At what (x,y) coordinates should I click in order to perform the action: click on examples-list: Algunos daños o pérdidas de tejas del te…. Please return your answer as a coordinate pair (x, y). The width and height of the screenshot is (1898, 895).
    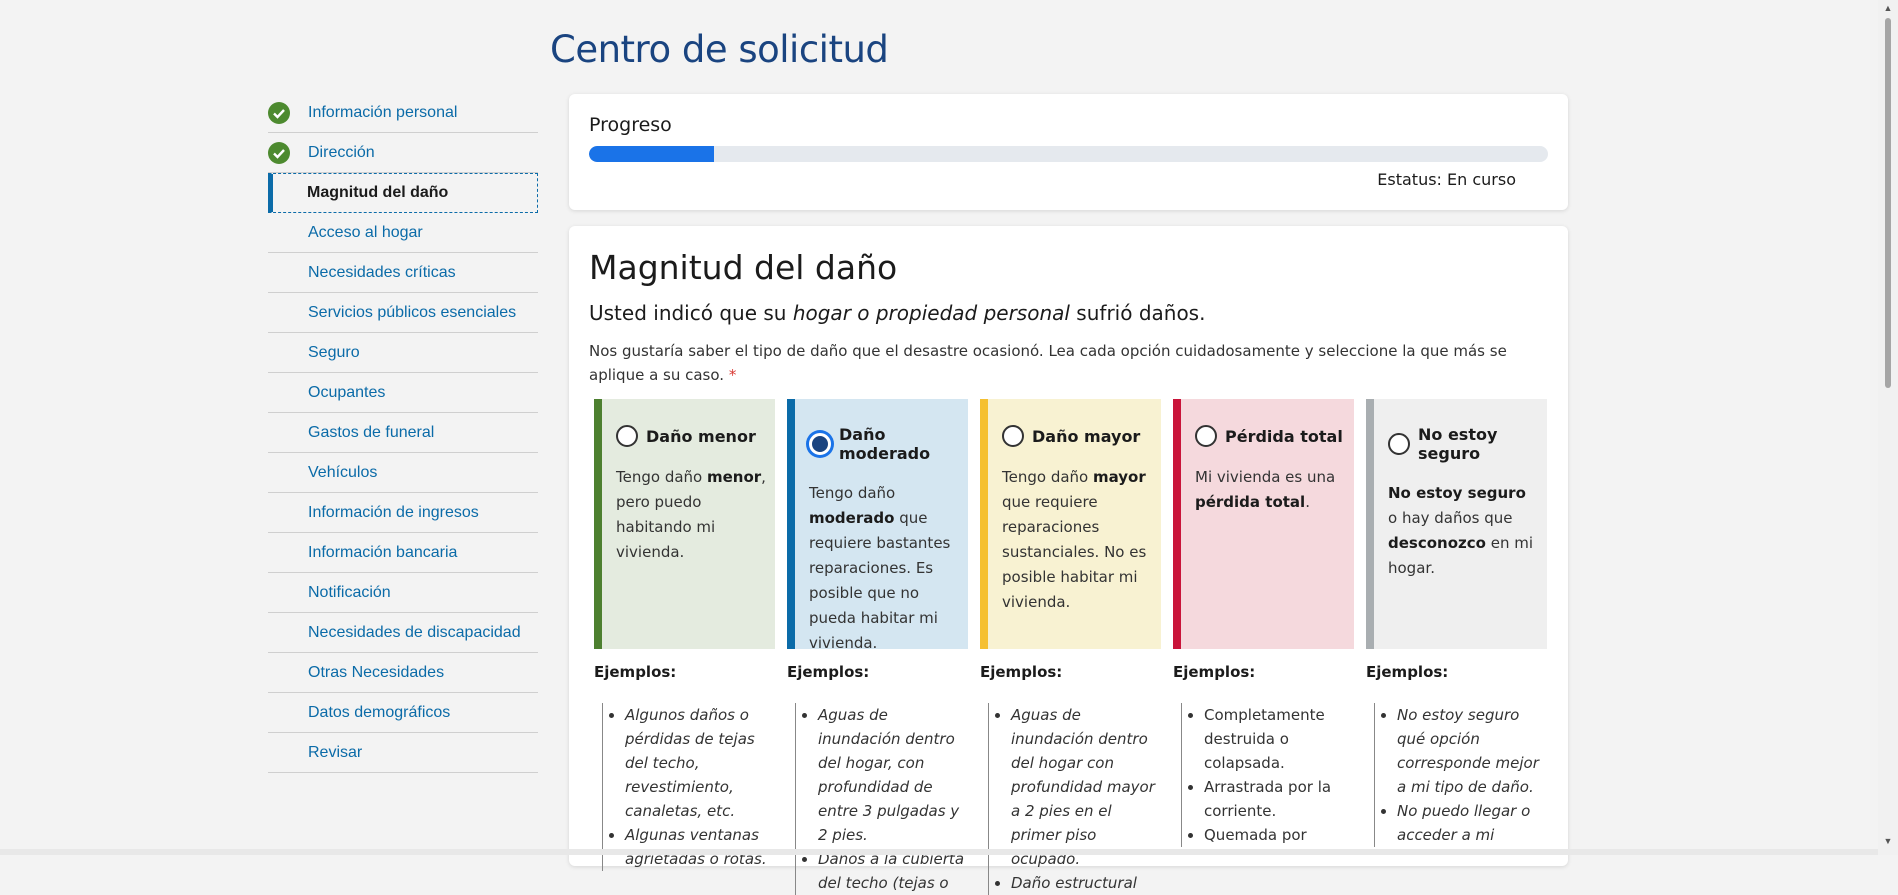
    Looking at the image, I should click on (688, 787).